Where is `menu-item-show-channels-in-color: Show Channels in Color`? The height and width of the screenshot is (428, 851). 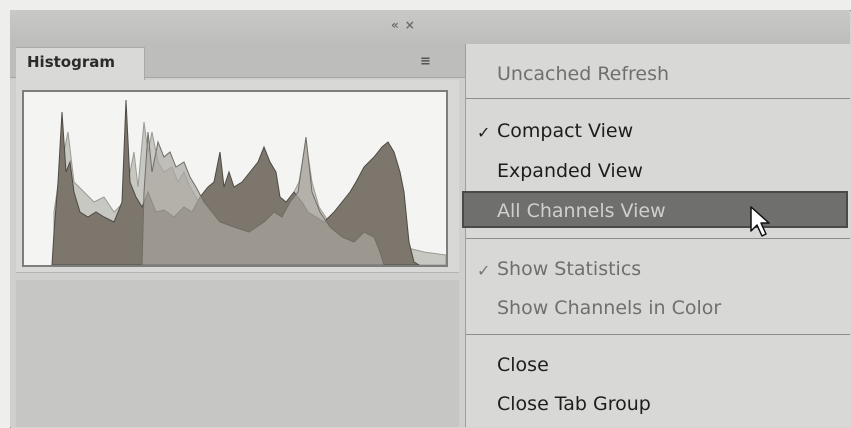 menu-item-show-channels-in-color: Show Channels in Color is located at coordinates (609, 308).